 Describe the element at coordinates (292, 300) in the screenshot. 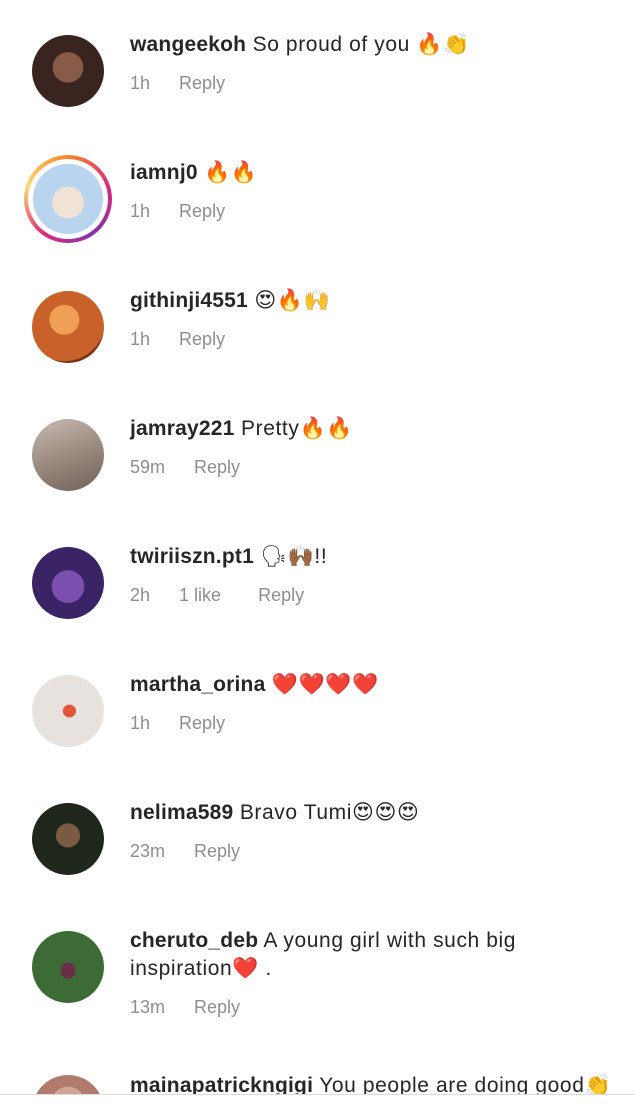

I see `comment-body: 😍🔥🙌` at that location.